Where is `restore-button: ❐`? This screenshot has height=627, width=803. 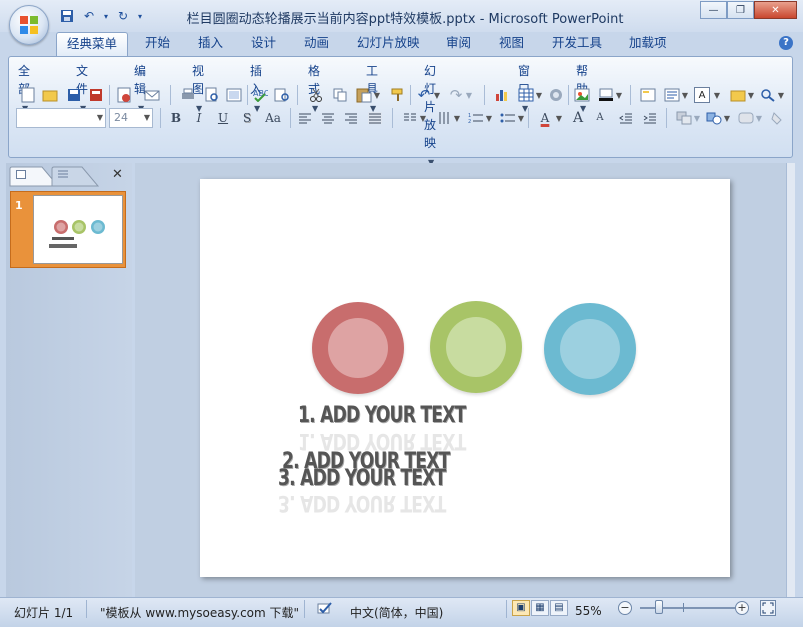
restore-button: ❐ is located at coordinates (740, 10).